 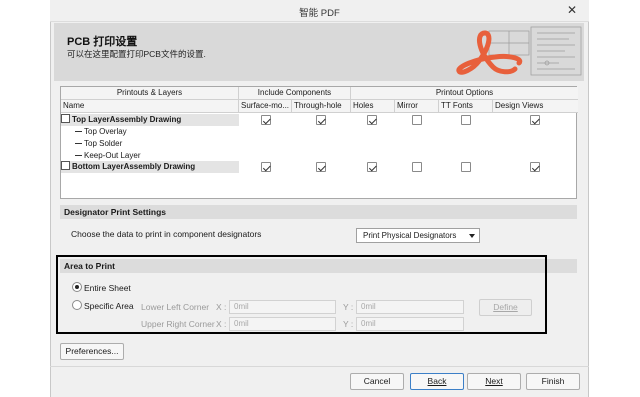 What do you see at coordinates (464, 93) in the screenshot?
I see `group-header-options: Printout Options` at bounding box center [464, 93].